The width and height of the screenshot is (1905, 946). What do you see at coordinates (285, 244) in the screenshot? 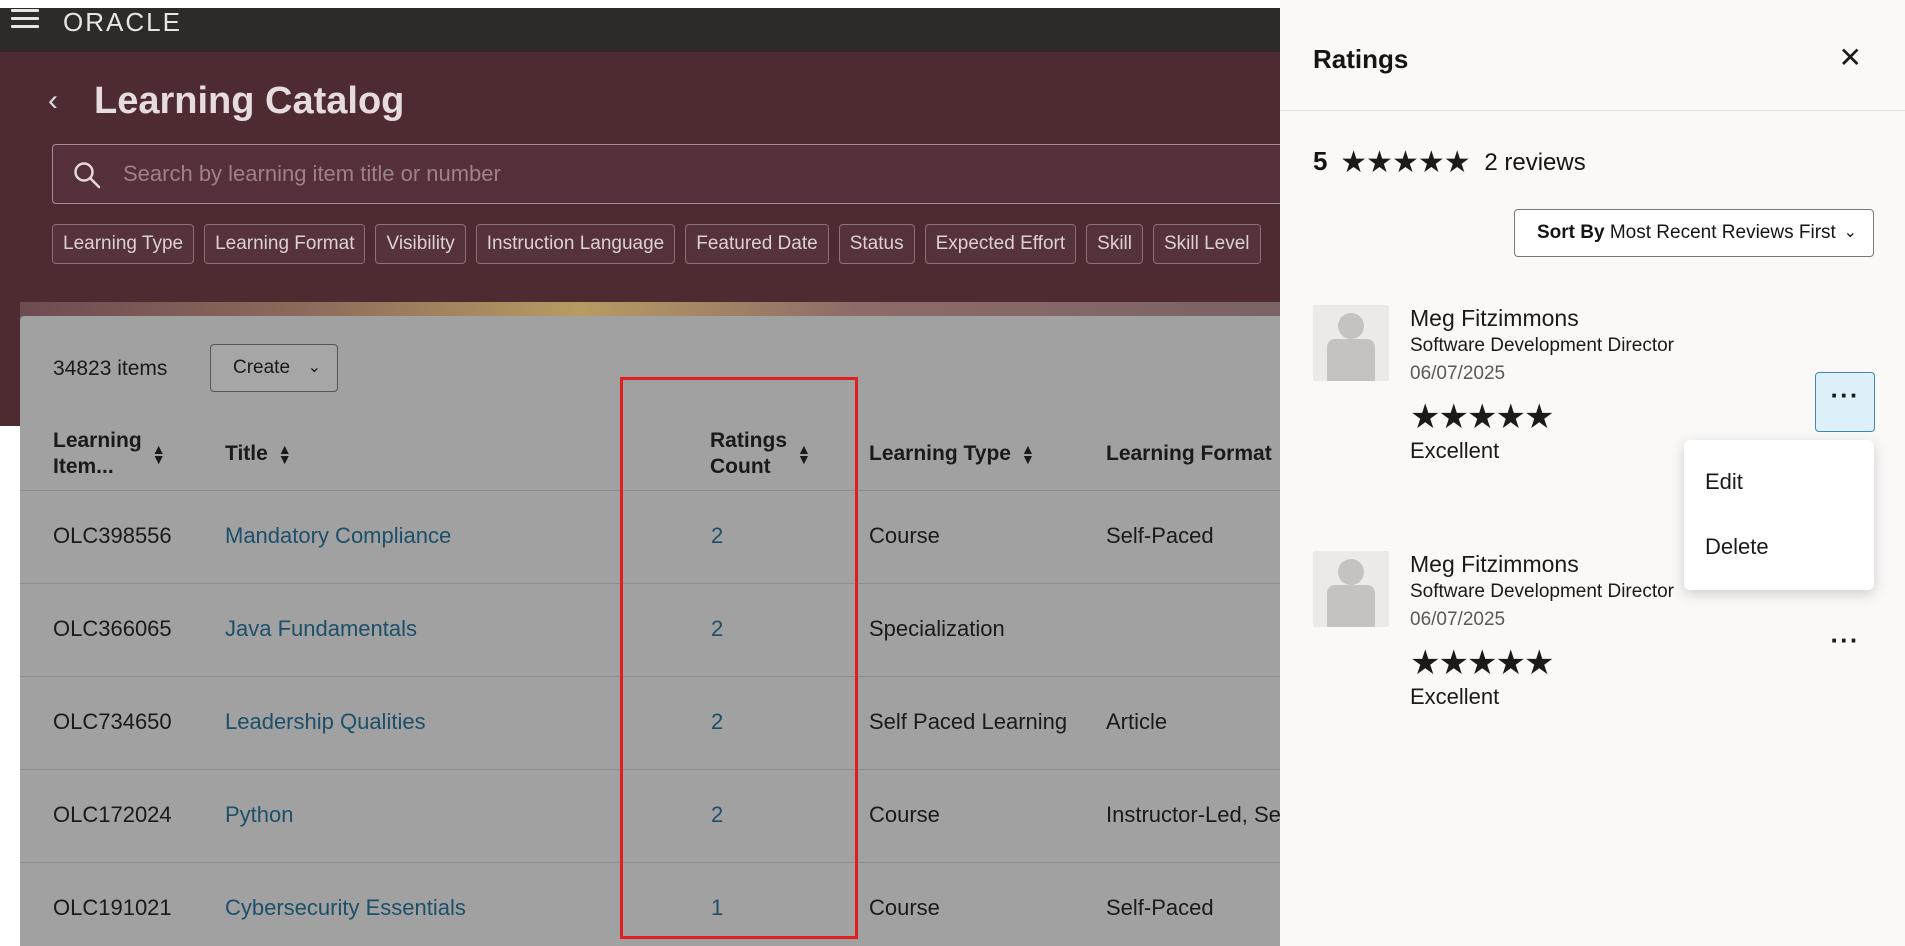
I see `filter-learning-format: Learning Format` at bounding box center [285, 244].